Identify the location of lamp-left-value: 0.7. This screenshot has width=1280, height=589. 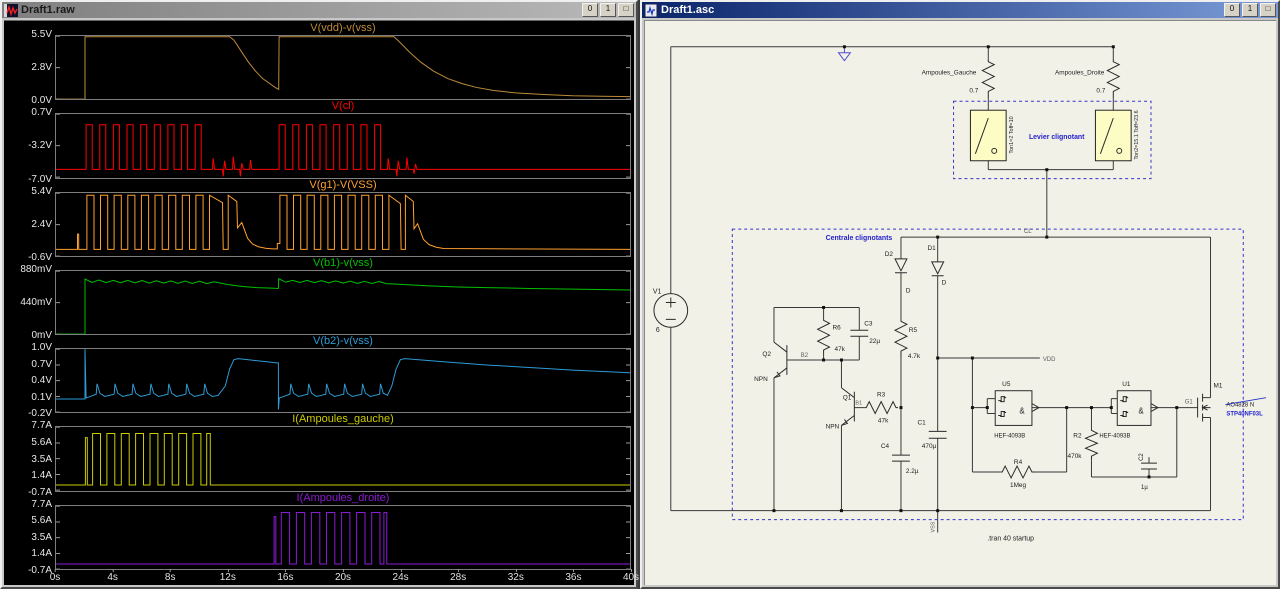
(973, 90).